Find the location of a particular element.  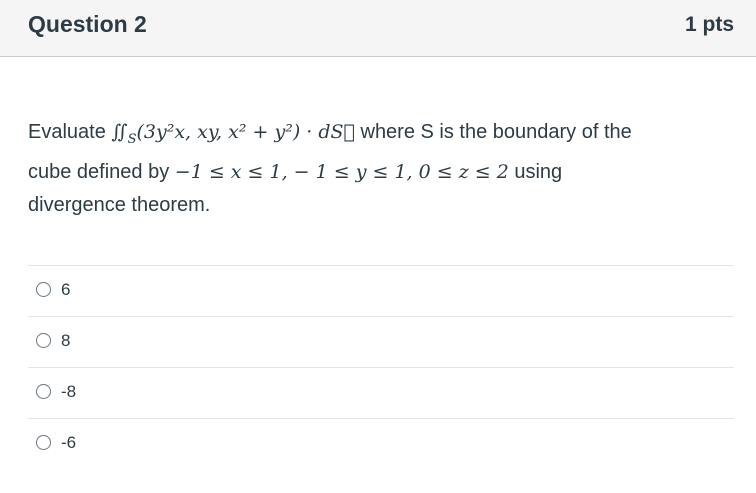

answer-label: -8 is located at coordinates (69, 391).